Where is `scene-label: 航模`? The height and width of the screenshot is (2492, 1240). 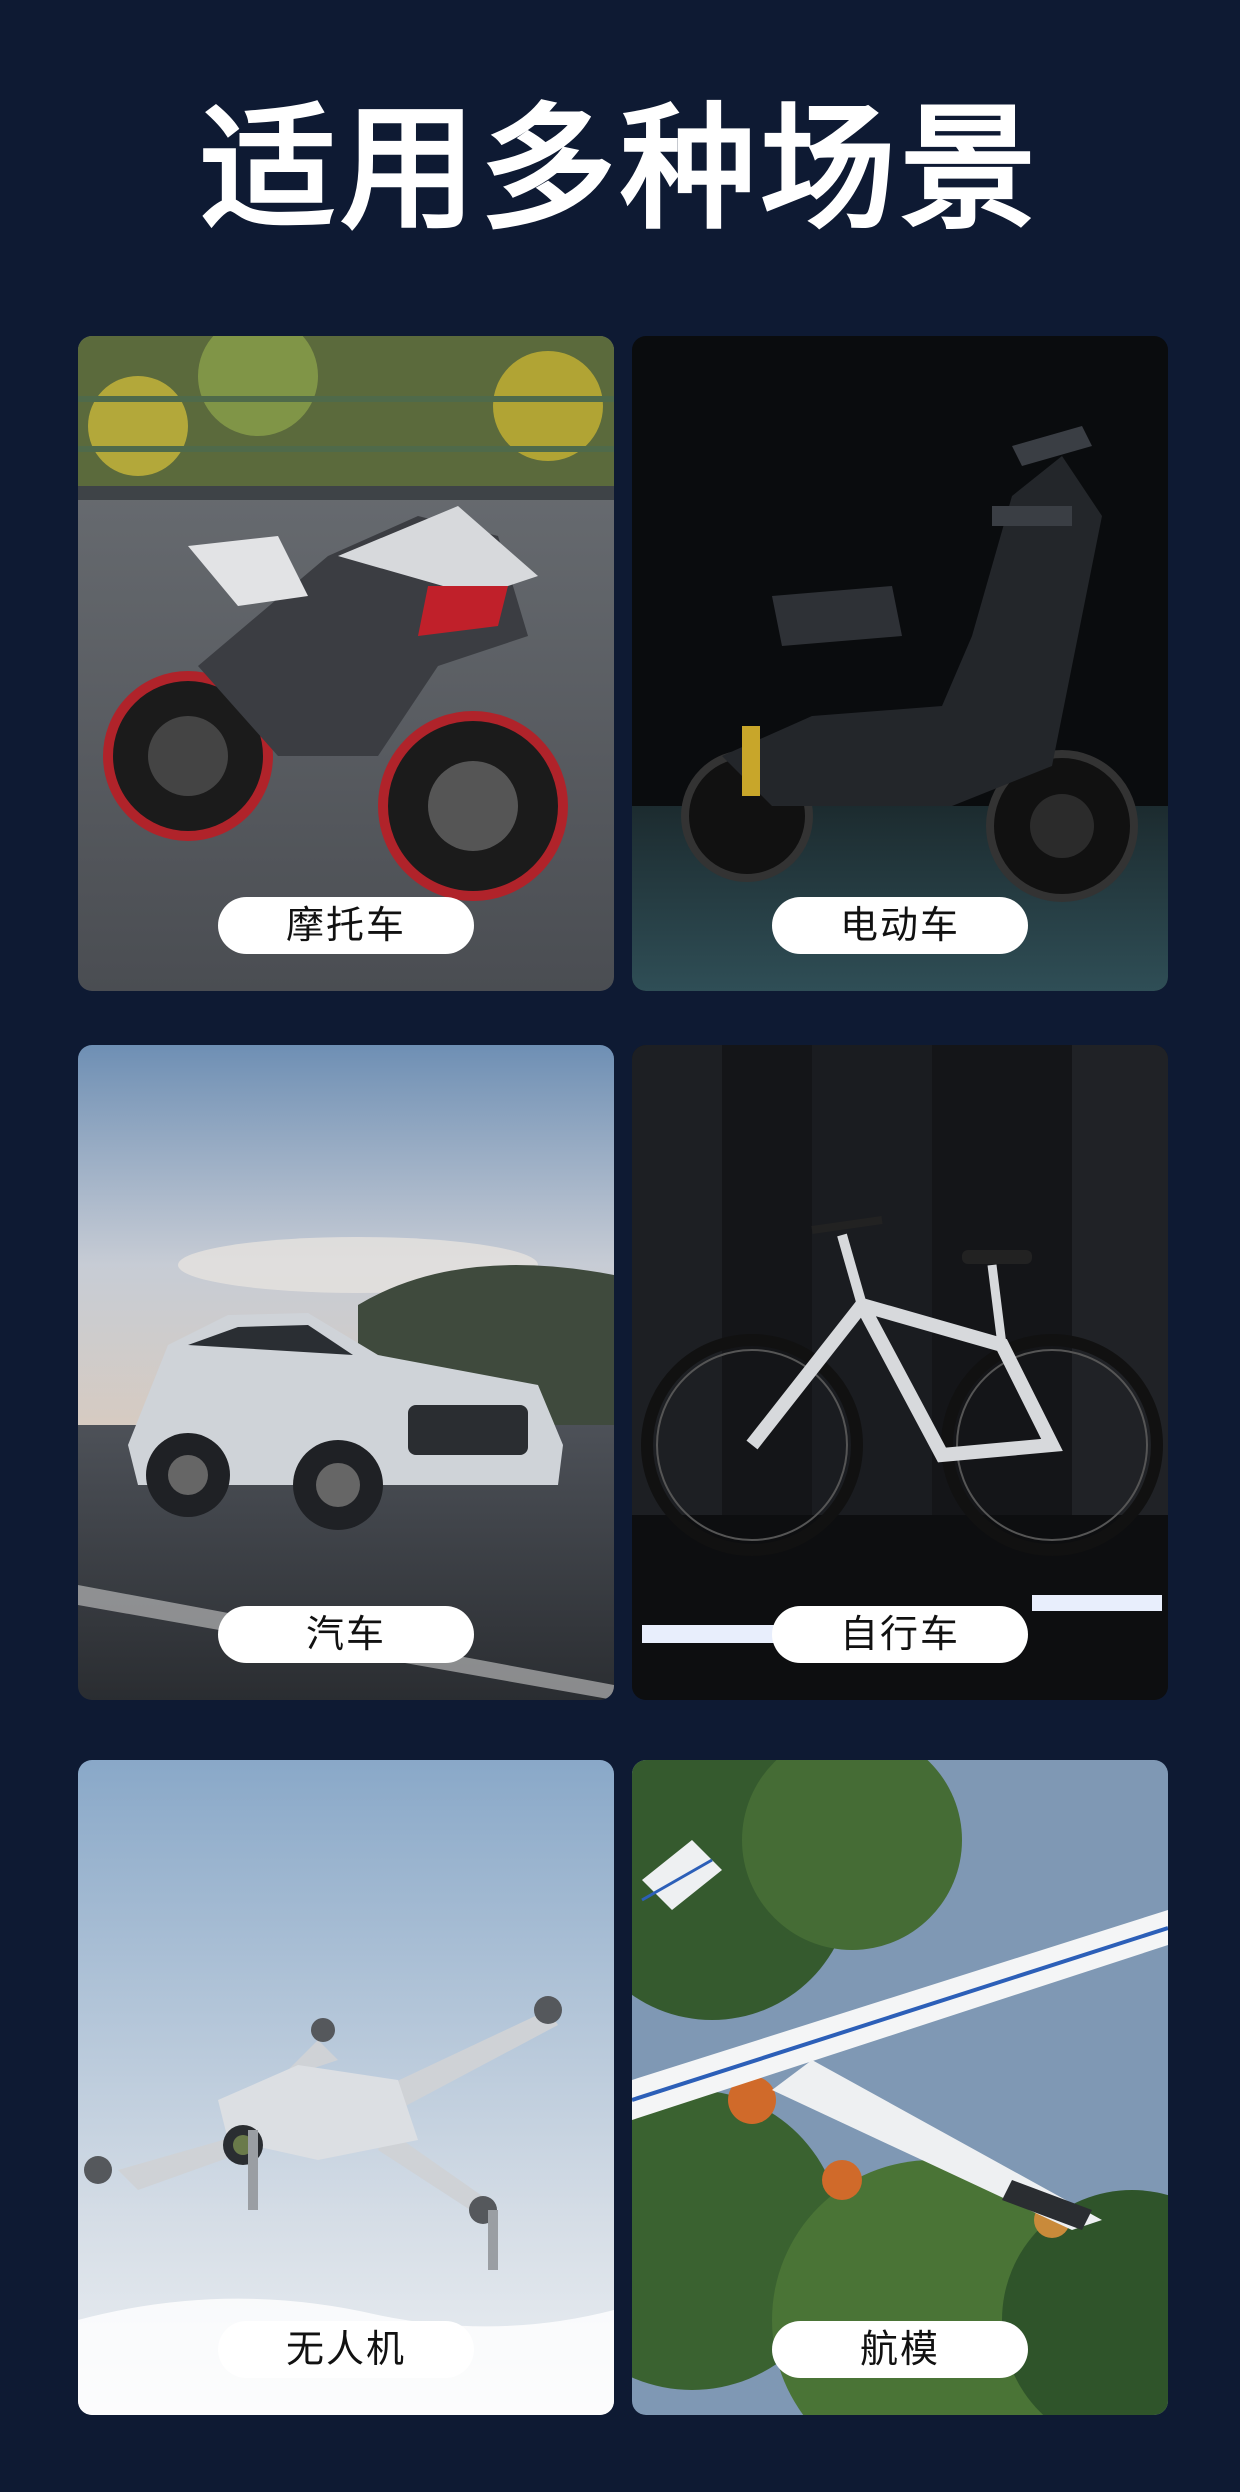 scene-label: 航模 is located at coordinates (900, 2349).